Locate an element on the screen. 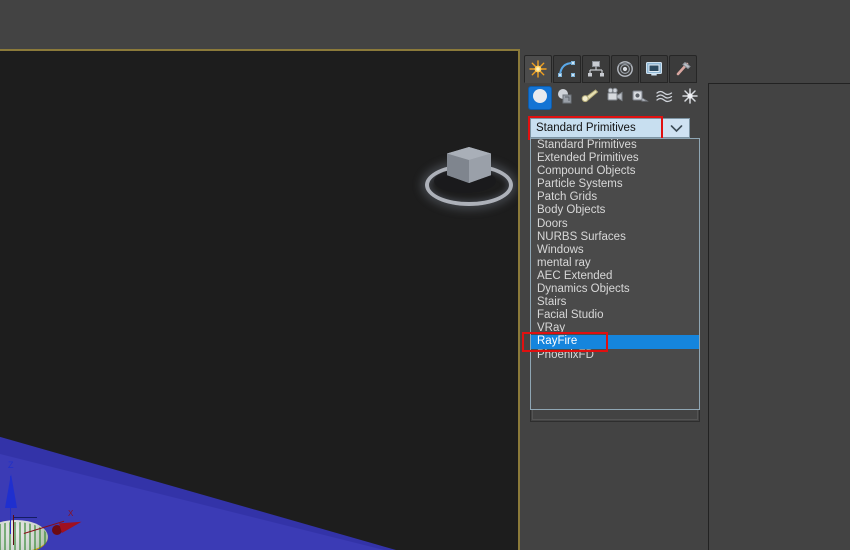 Image resolution: width=850 pixels, height=550 pixels. dropdown-item: RayFire is located at coordinates (615, 342).